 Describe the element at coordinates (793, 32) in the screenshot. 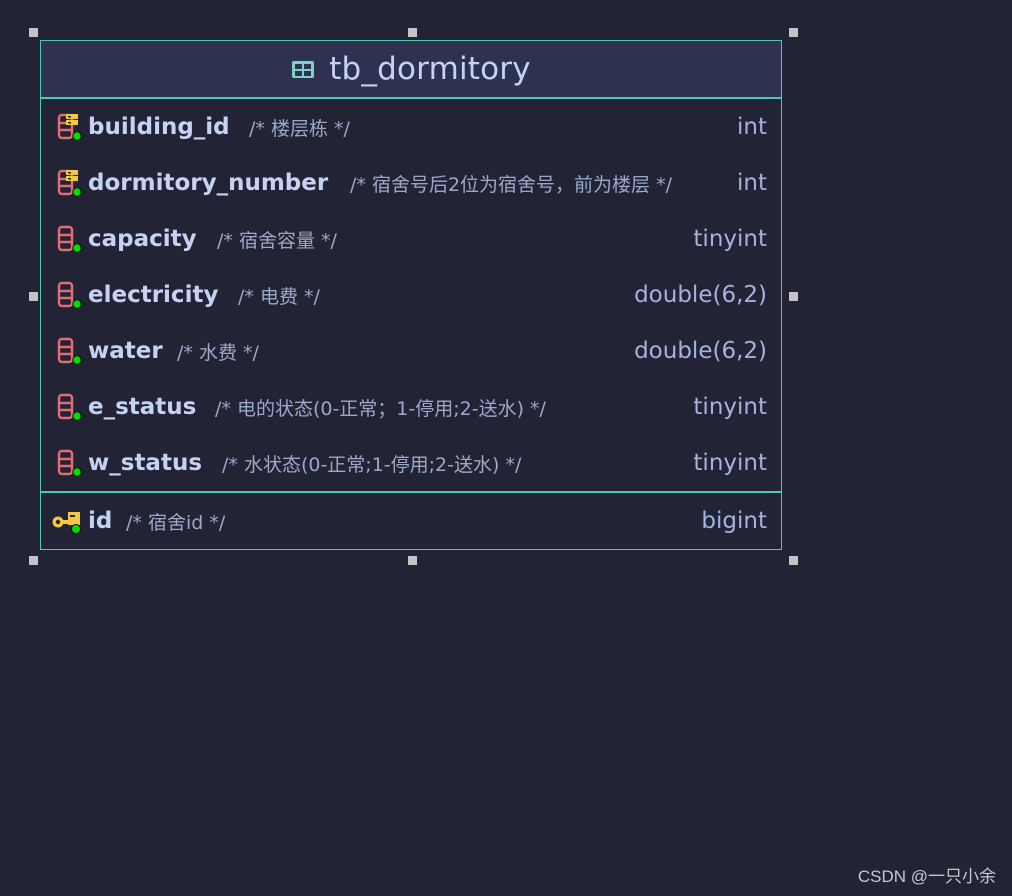

I see `resize-handle-top-right` at that location.